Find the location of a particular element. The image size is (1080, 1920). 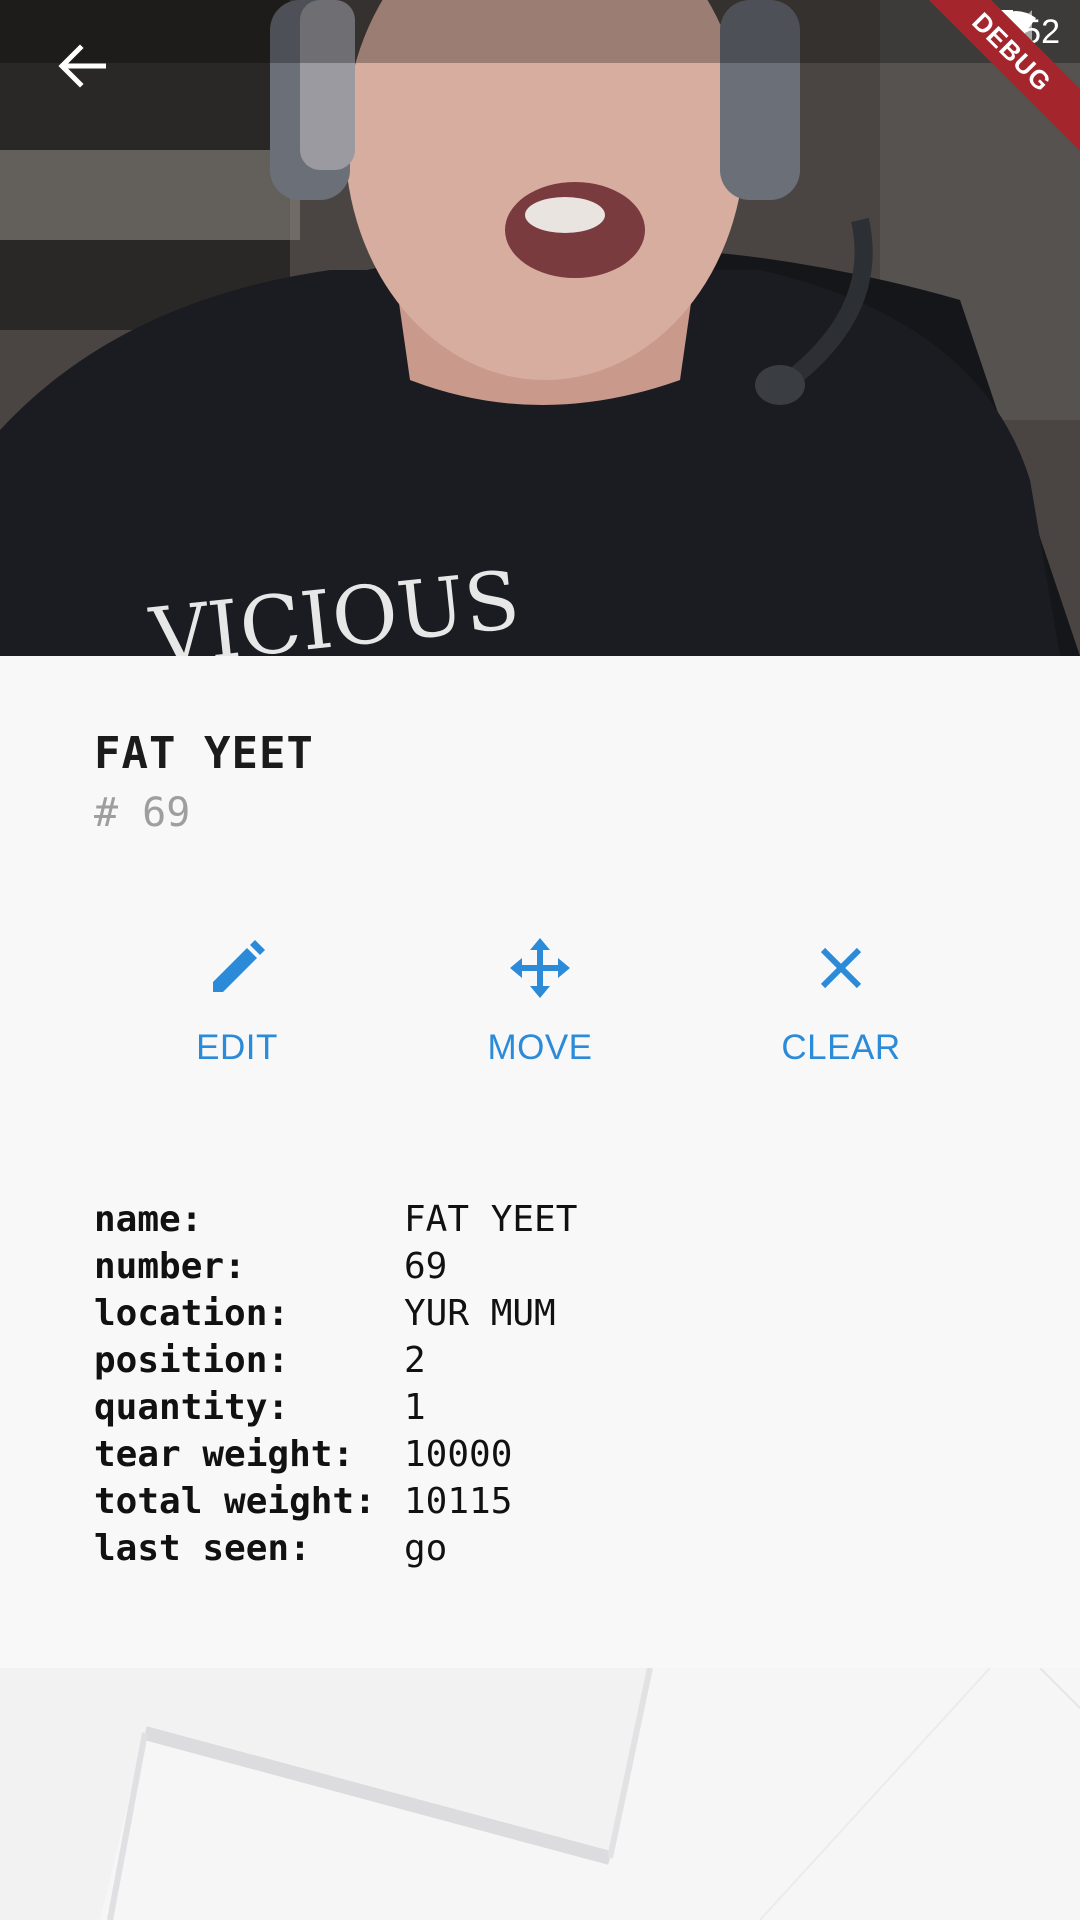

detail-key: number: is located at coordinates (170, 1266).